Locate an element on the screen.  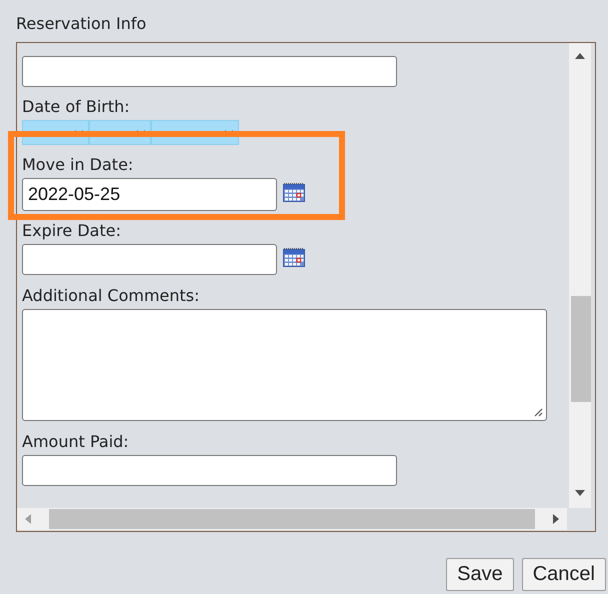
field-label: Move in Date: is located at coordinates (78, 165).